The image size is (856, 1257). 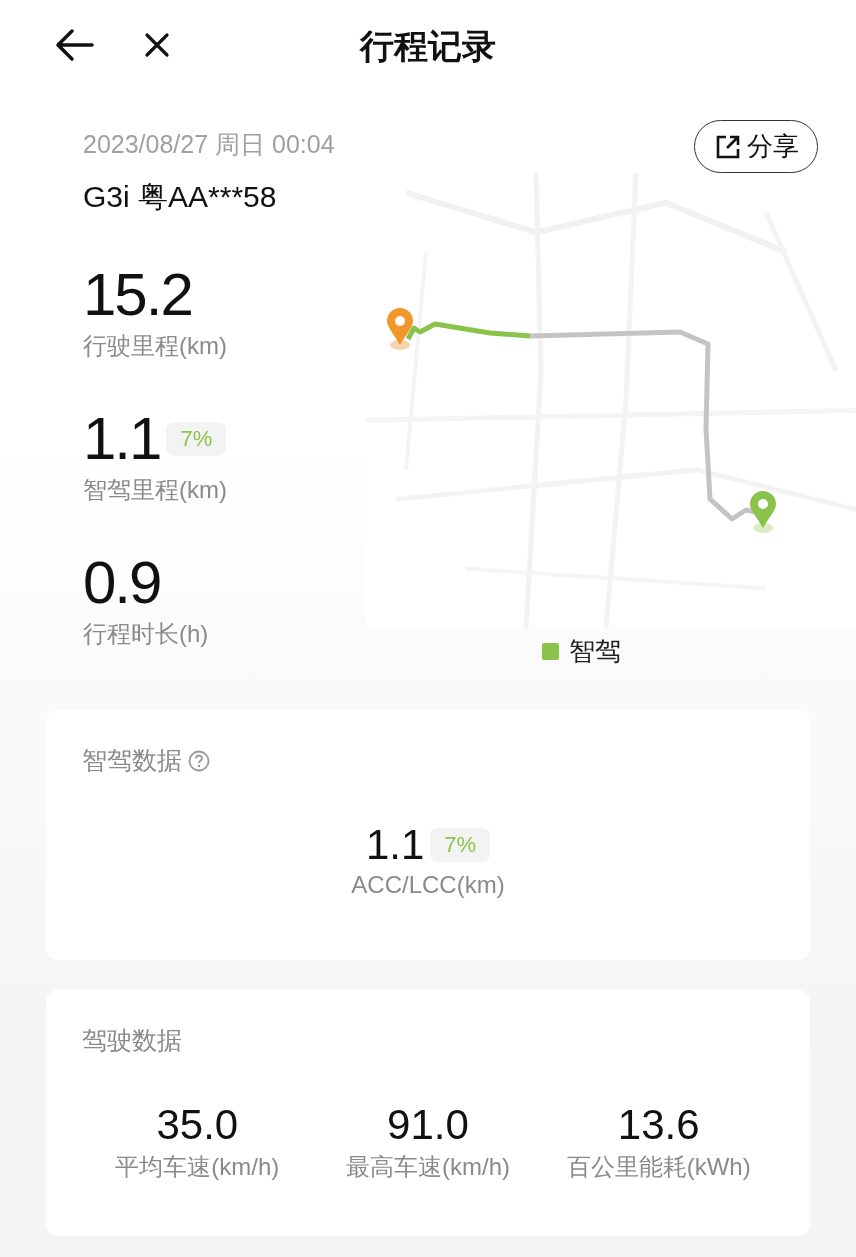 What do you see at coordinates (658, 1125) in the screenshot?
I see `metric-value: 13.6` at bounding box center [658, 1125].